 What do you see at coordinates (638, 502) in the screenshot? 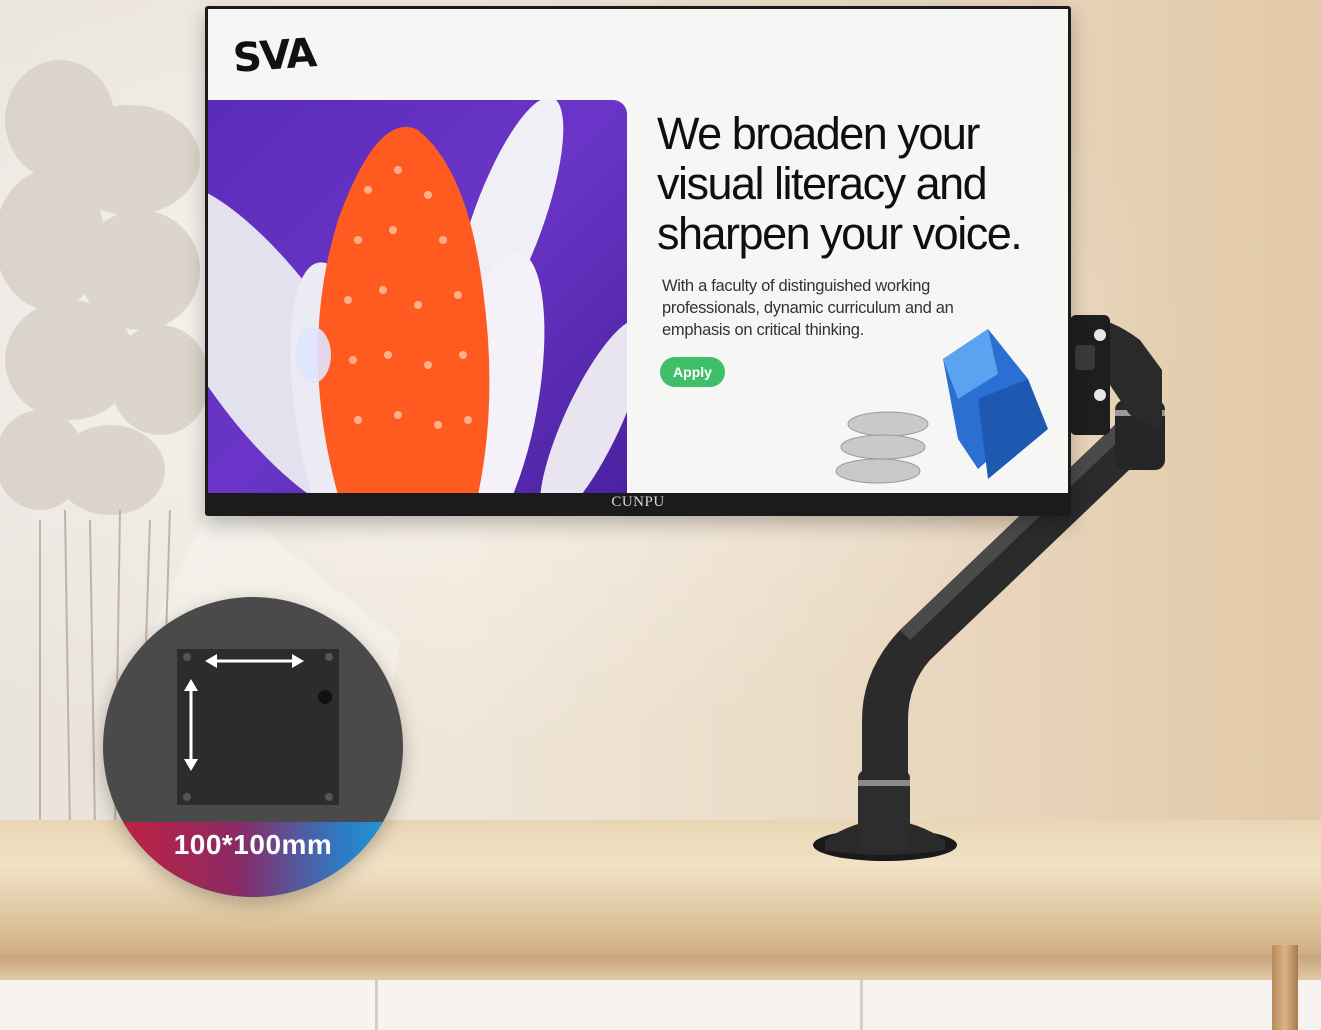
I see `monitor-brand-label: CUNPU` at bounding box center [638, 502].